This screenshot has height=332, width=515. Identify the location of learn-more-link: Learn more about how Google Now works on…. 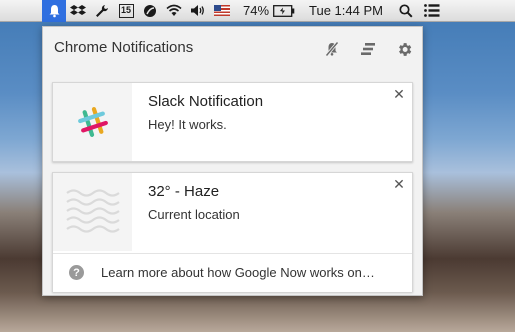
(238, 272).